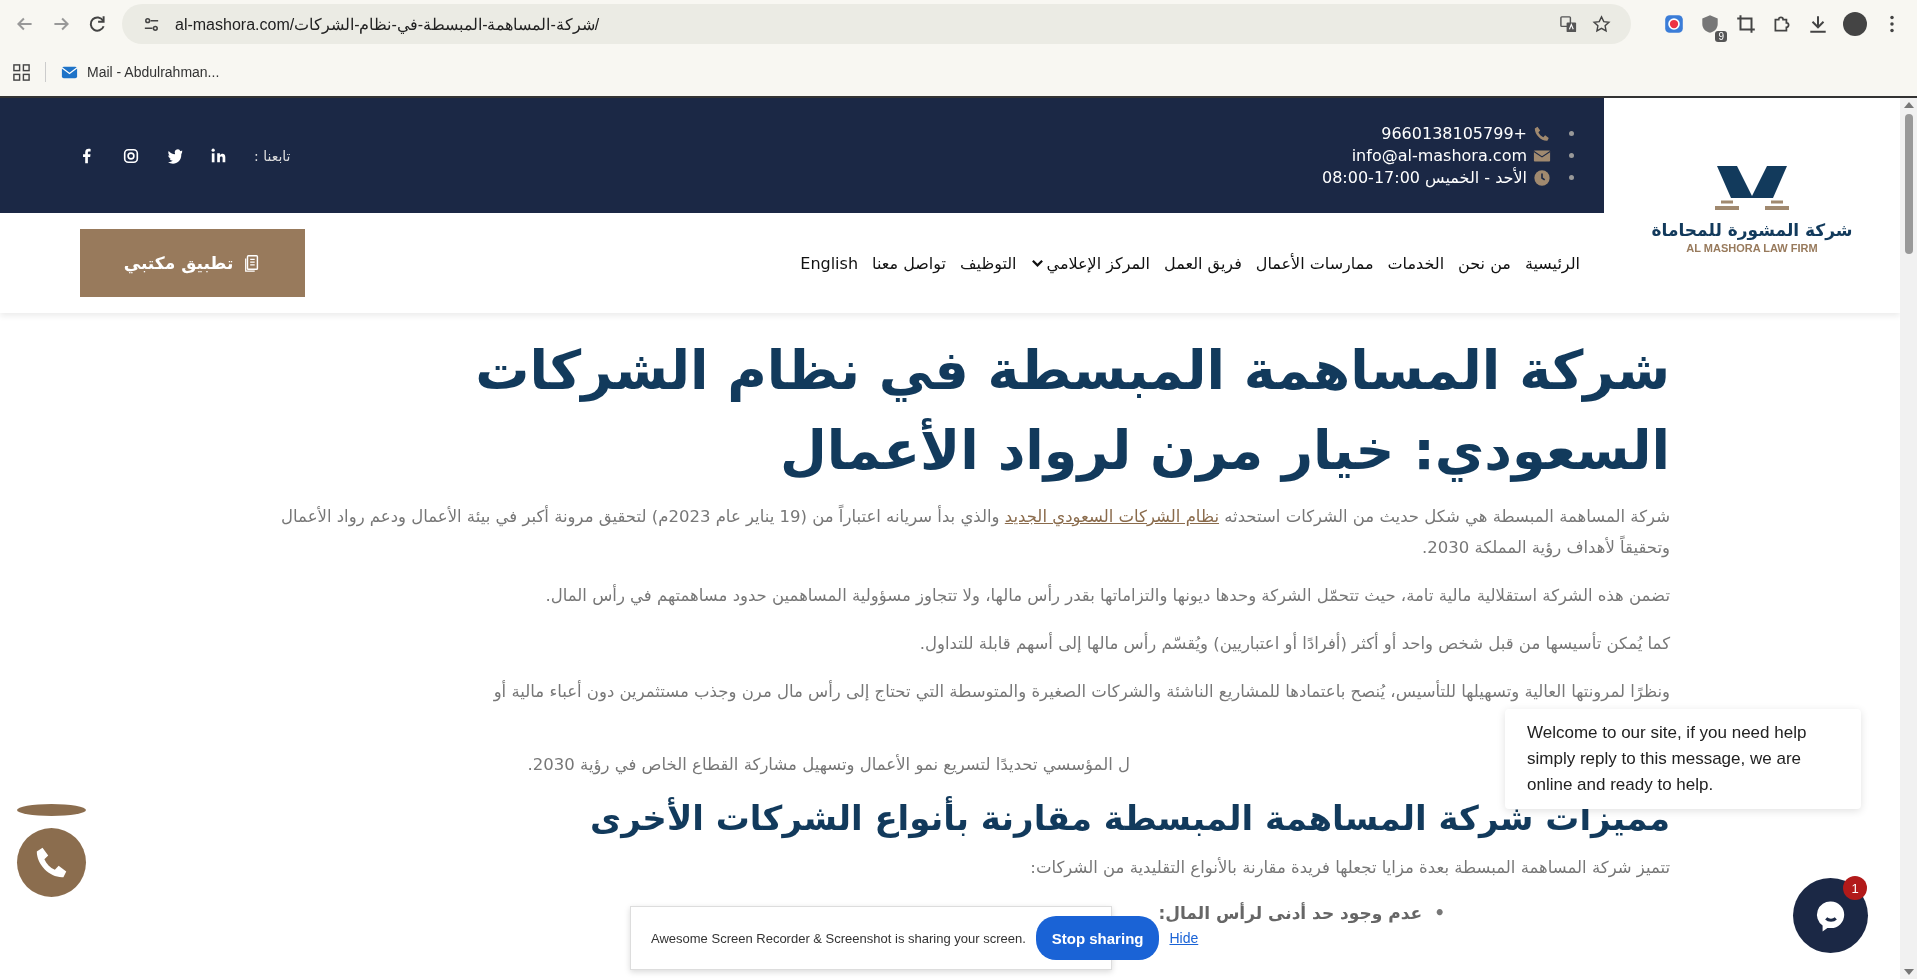 The width and height of the screenshot is (1917, 979). I want to click on notification-badge: 1, so click(1855, 888).